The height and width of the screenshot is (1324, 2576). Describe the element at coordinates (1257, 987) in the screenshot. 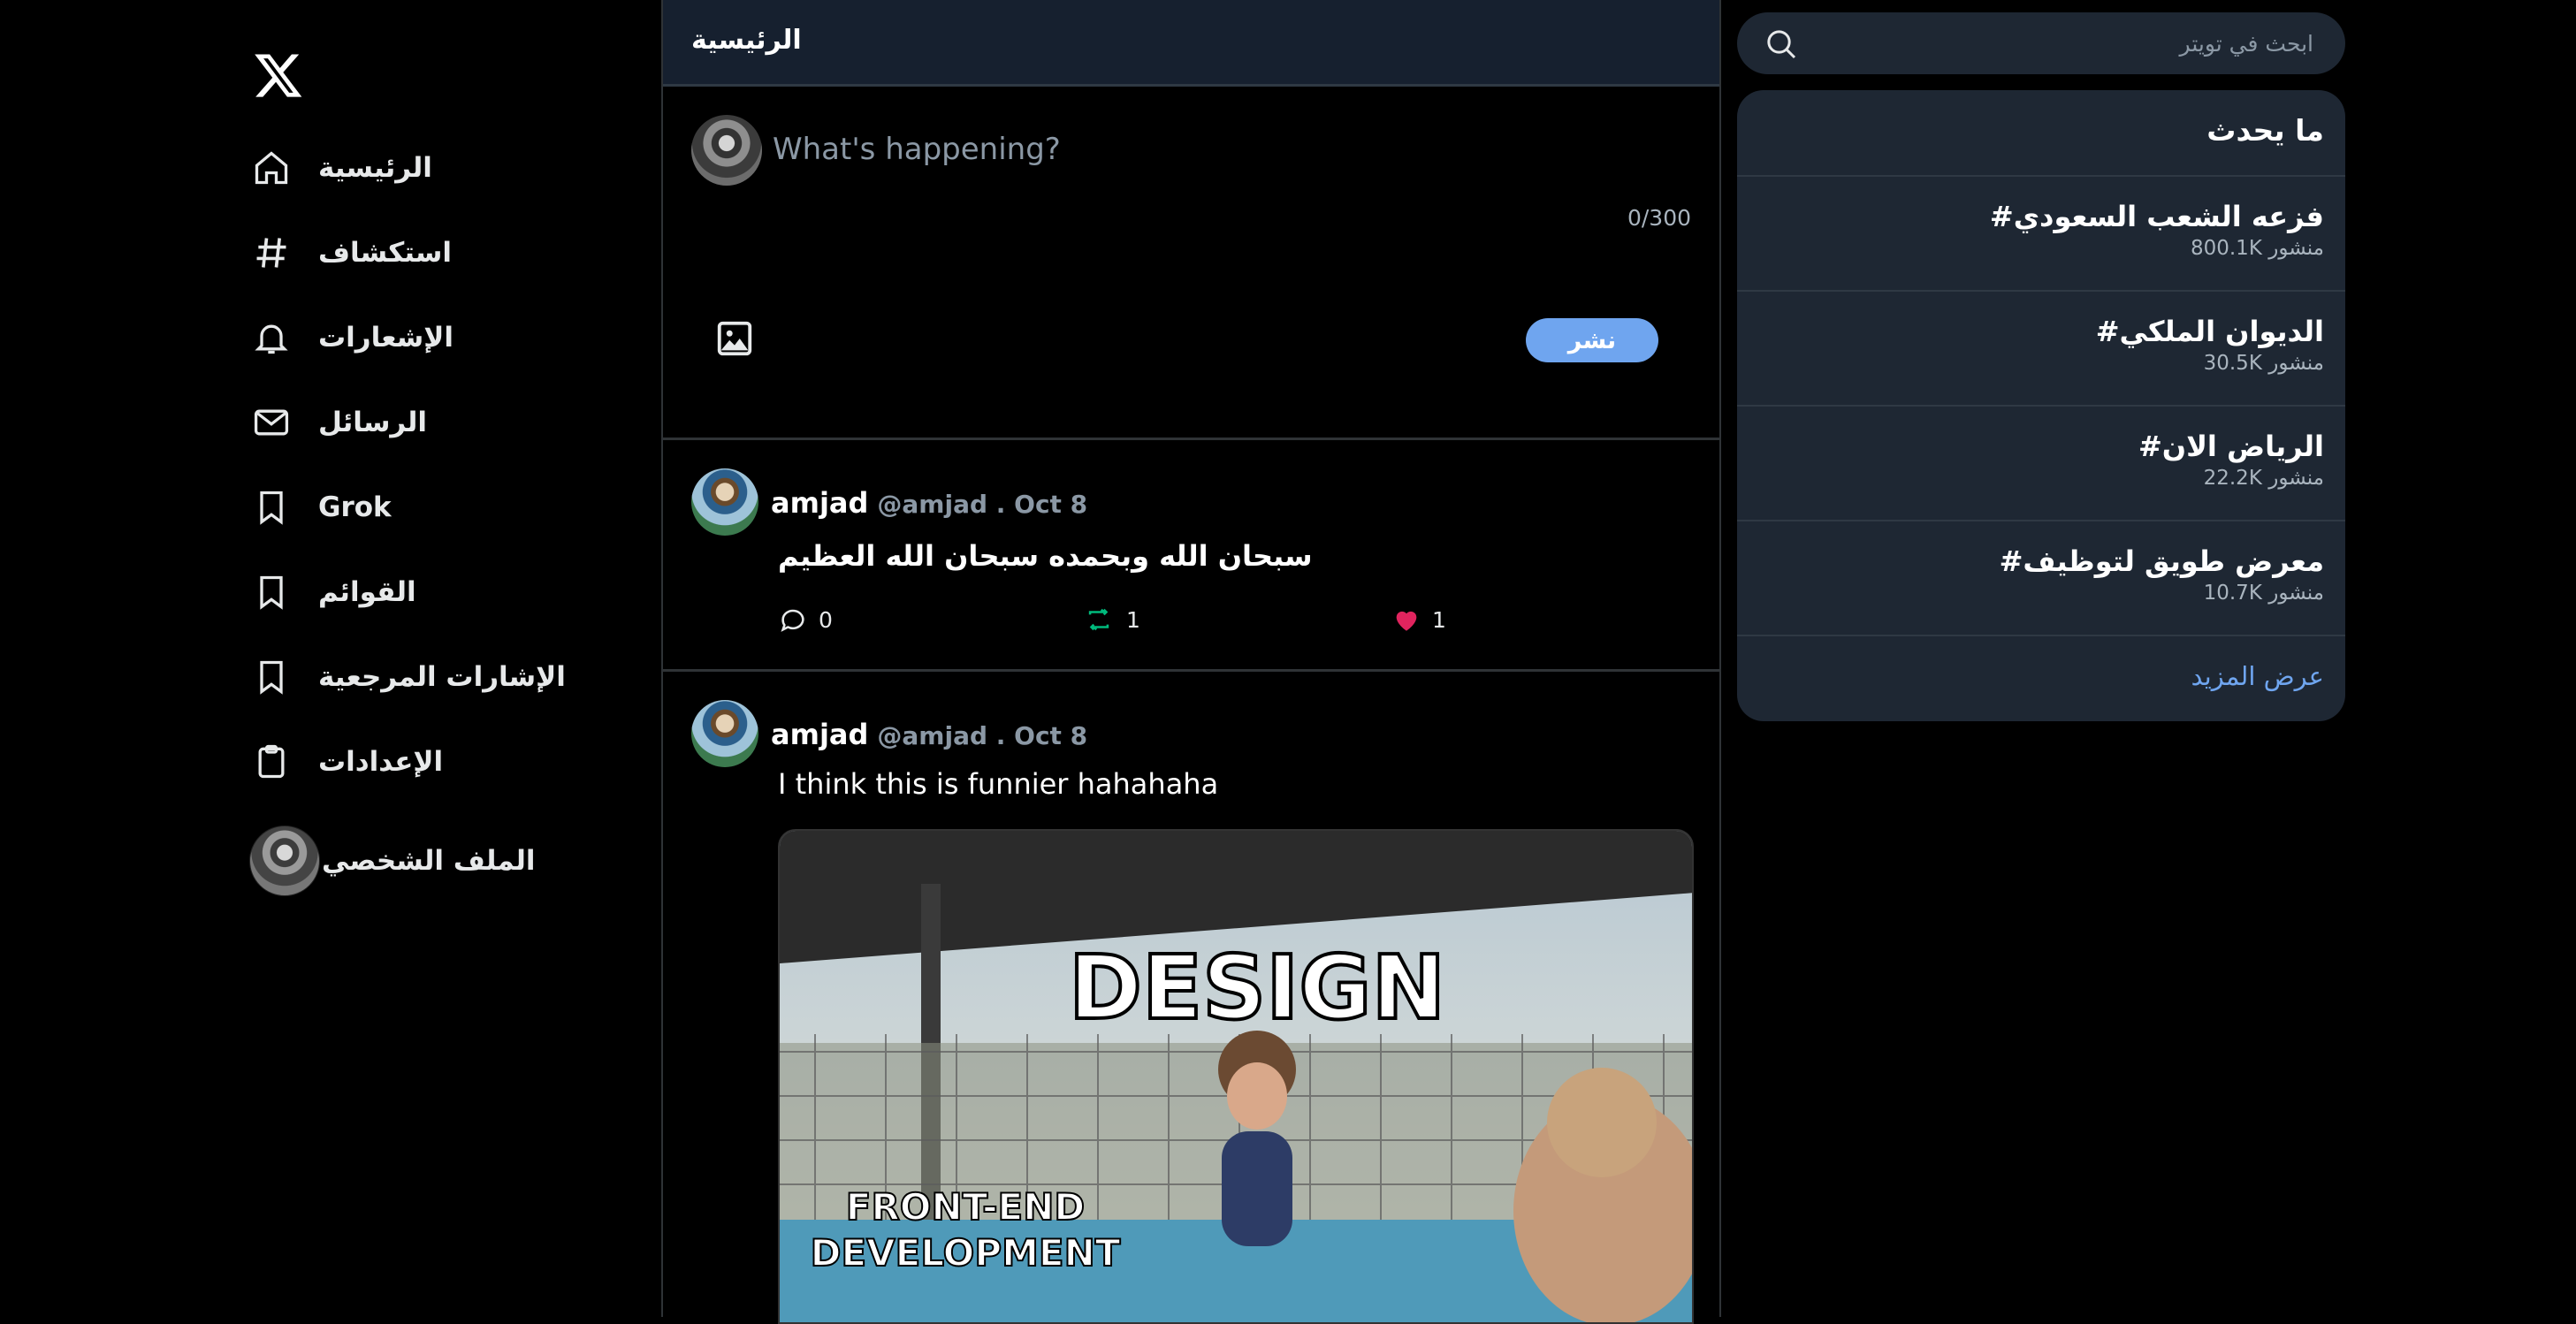

I see `meme-caption-top: DESIGN` at that location.